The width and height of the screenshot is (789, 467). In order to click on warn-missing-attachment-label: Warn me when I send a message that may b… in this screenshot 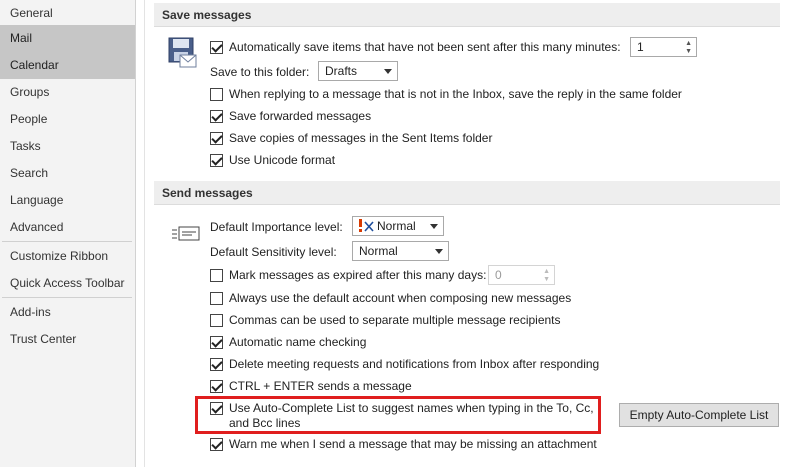, I will do `click(413, 444)`.